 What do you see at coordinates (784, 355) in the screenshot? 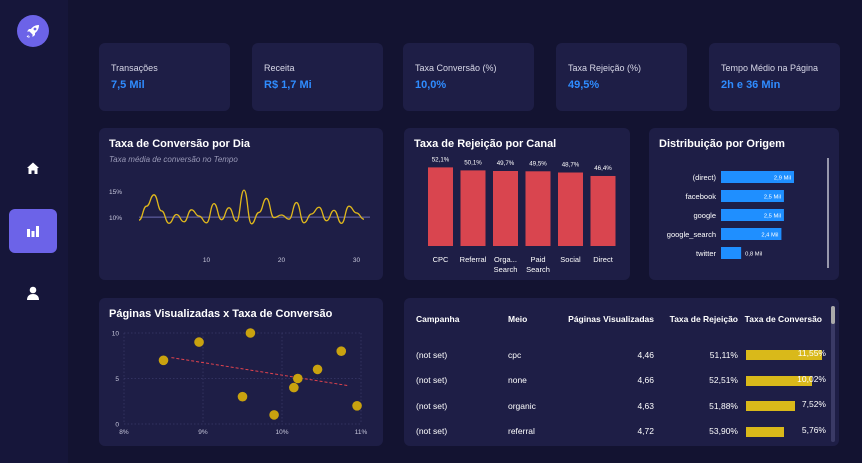
I see `cell-conversao: 11,55%` at bounding box center [784, 355].